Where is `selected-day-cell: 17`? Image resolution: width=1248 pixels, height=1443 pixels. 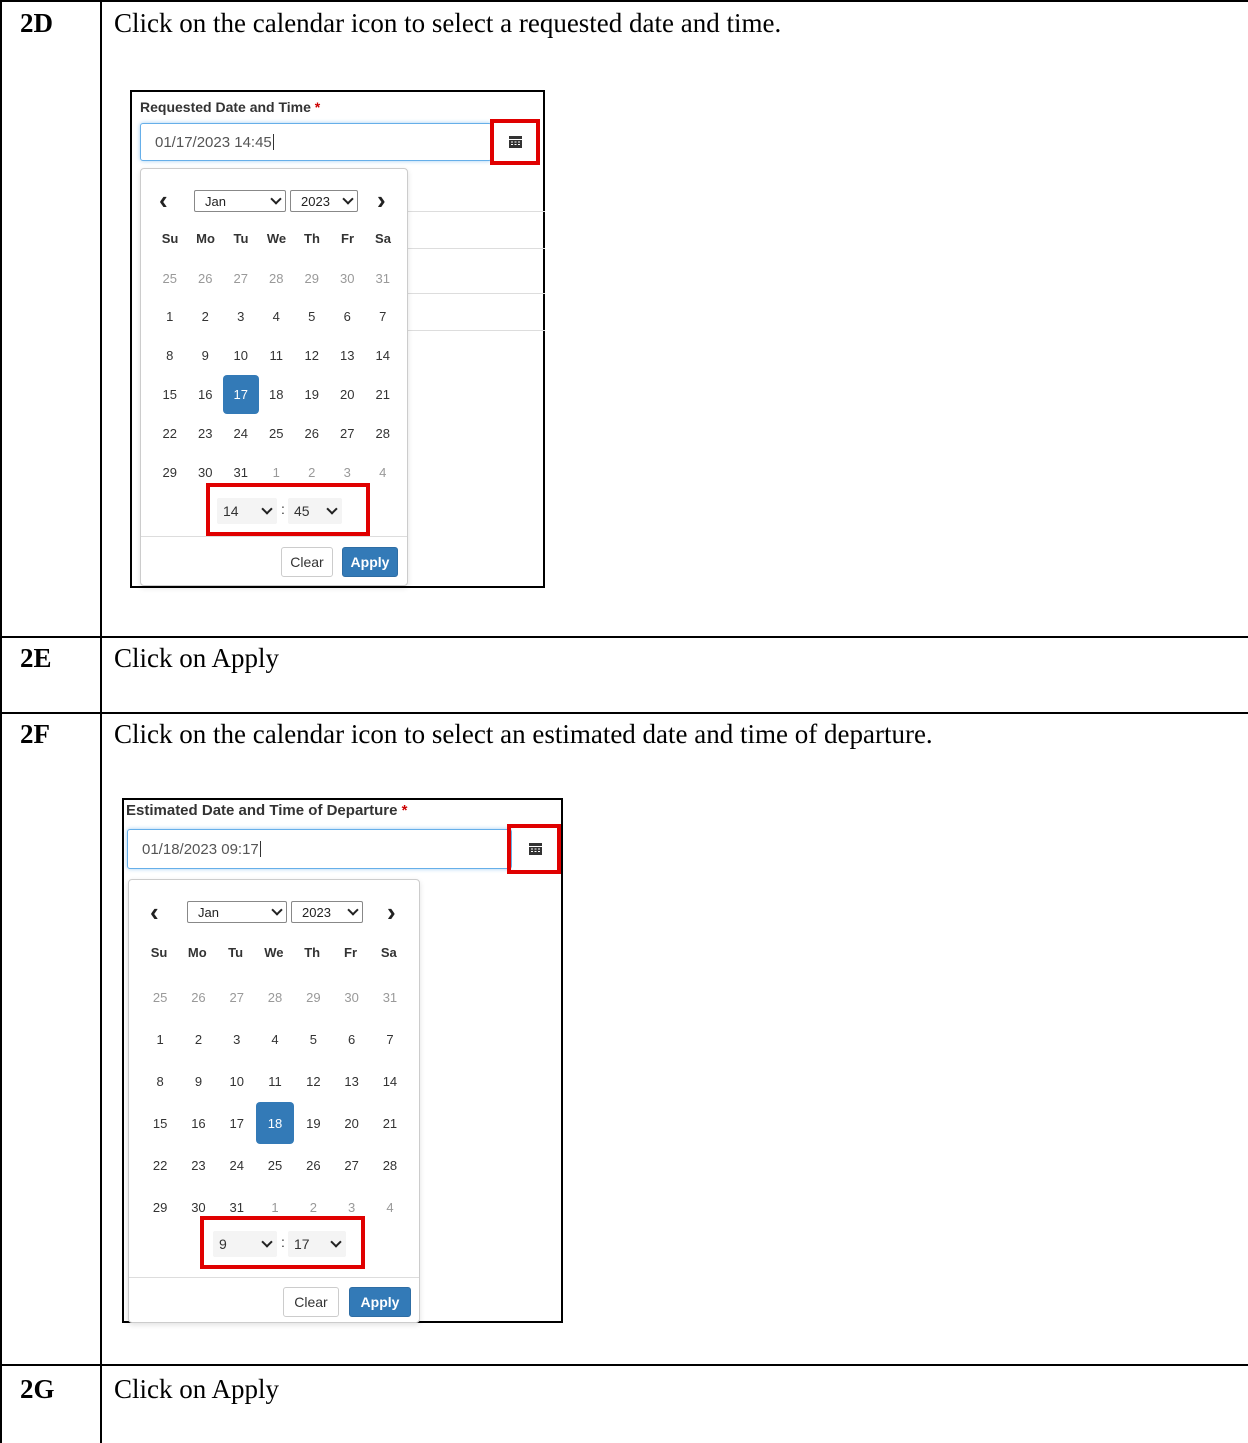
selected-day-cell: 17 is located at coordinates (241, 394).